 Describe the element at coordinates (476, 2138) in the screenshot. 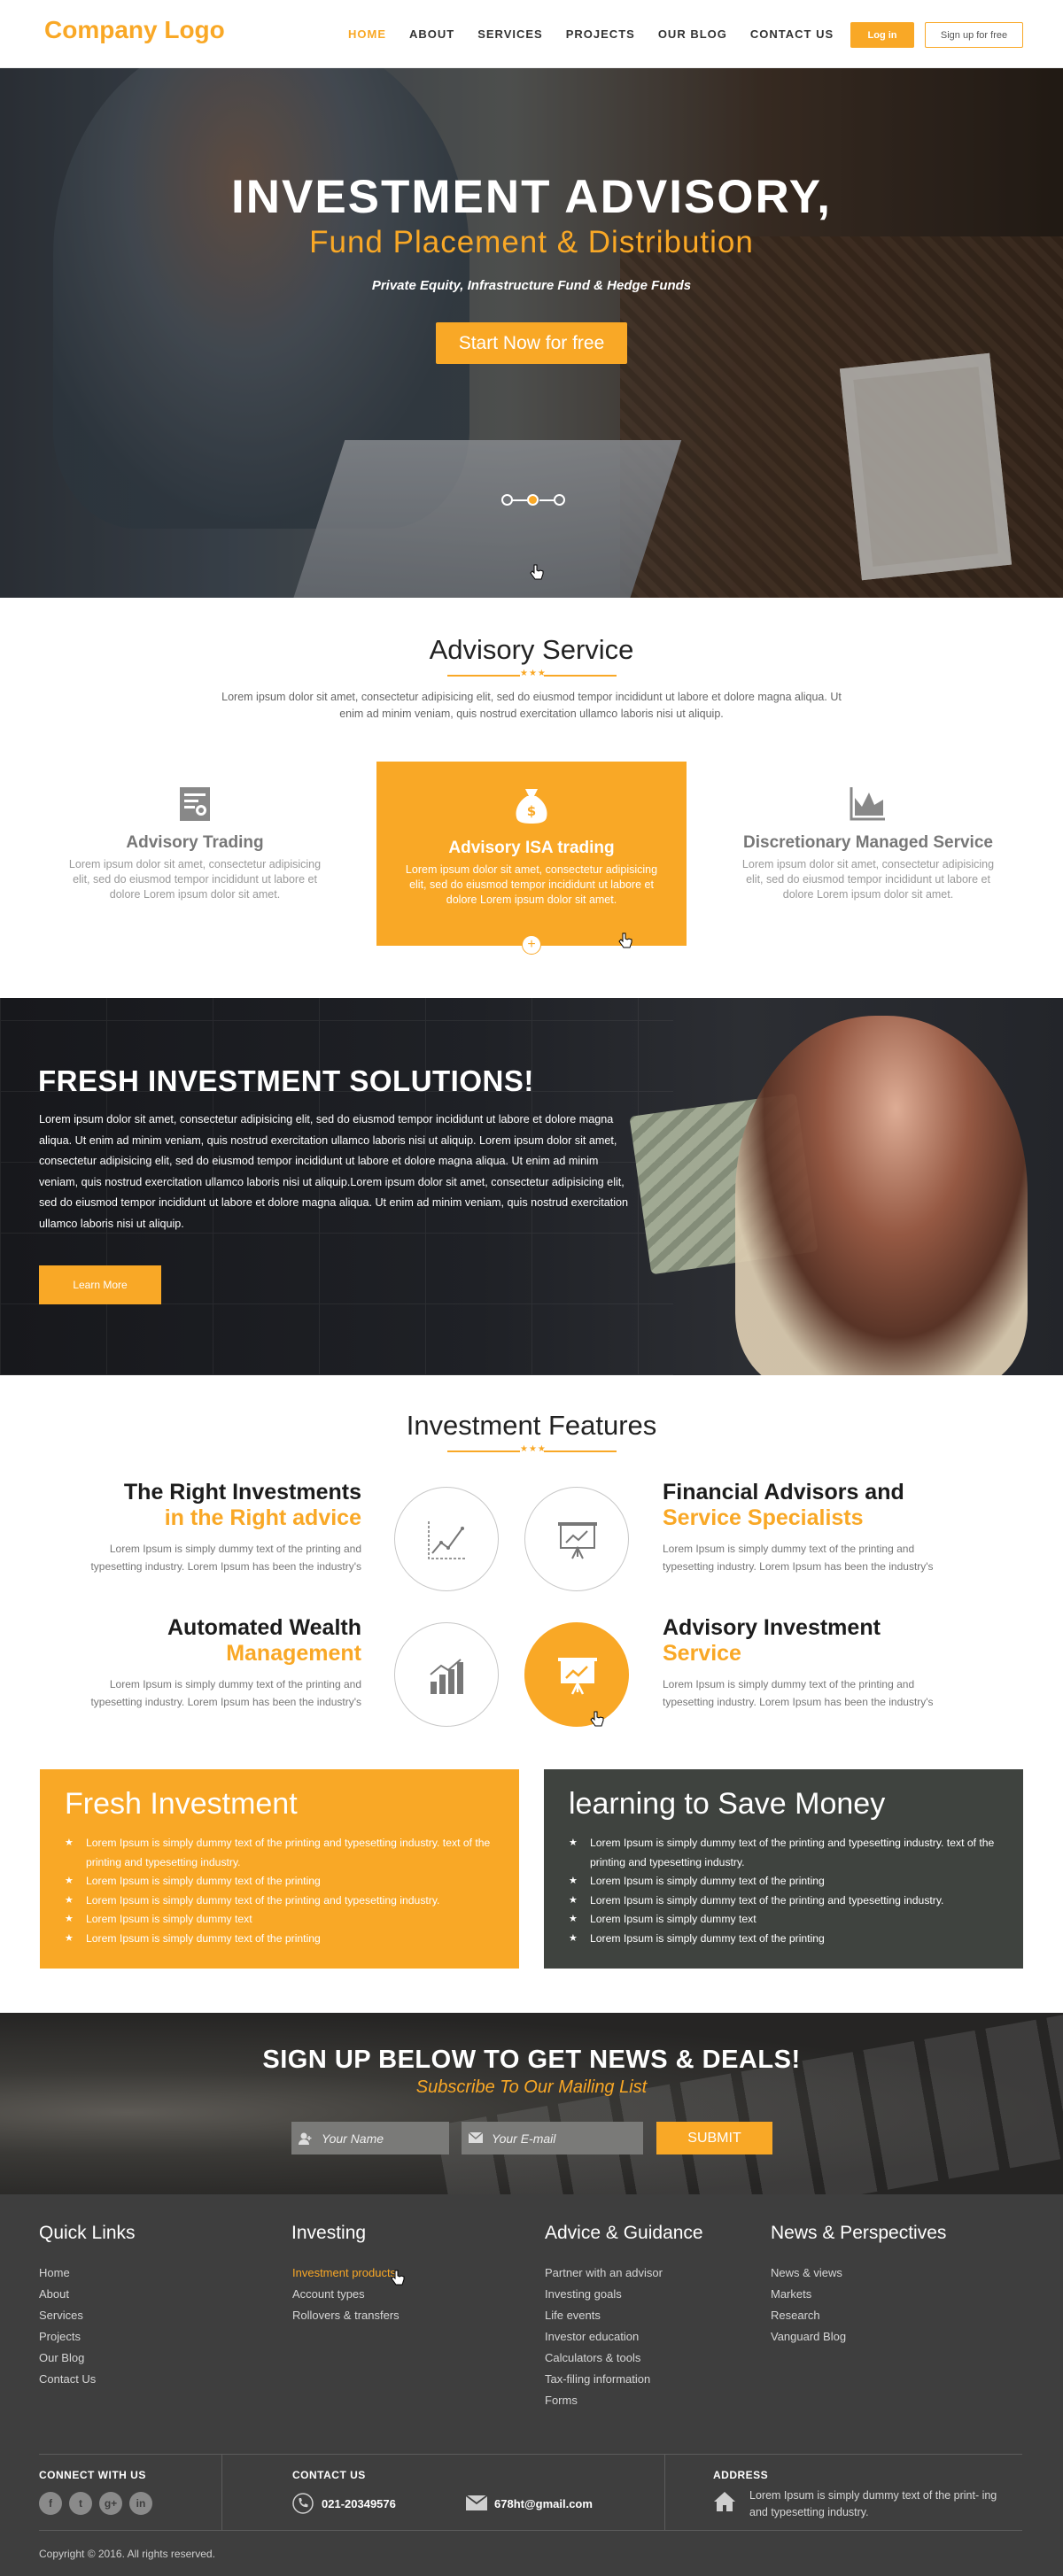

I see `envelope-icon` at that location.